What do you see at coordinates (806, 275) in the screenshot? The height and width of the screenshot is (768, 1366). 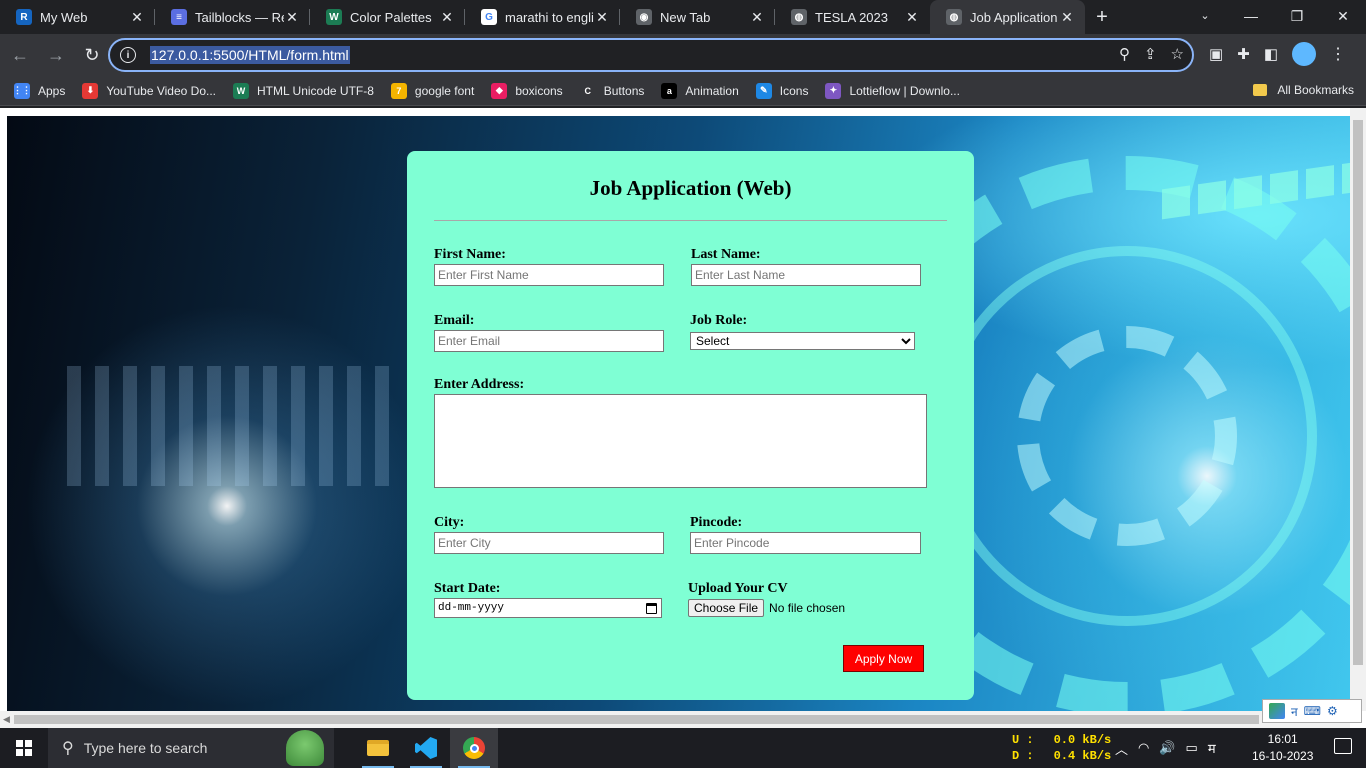 I see `last-name-input` at bounding box center [806, 275].